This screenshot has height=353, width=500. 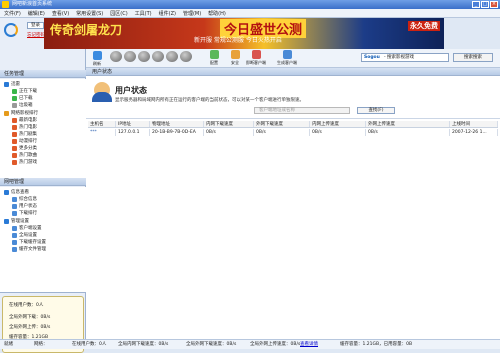 What do you see at coordinates (376, 344) in the screenshot?
I see `status-cache: 缓存容量：1.21GB，已用容量：0B` at bounding box center [376, 344].